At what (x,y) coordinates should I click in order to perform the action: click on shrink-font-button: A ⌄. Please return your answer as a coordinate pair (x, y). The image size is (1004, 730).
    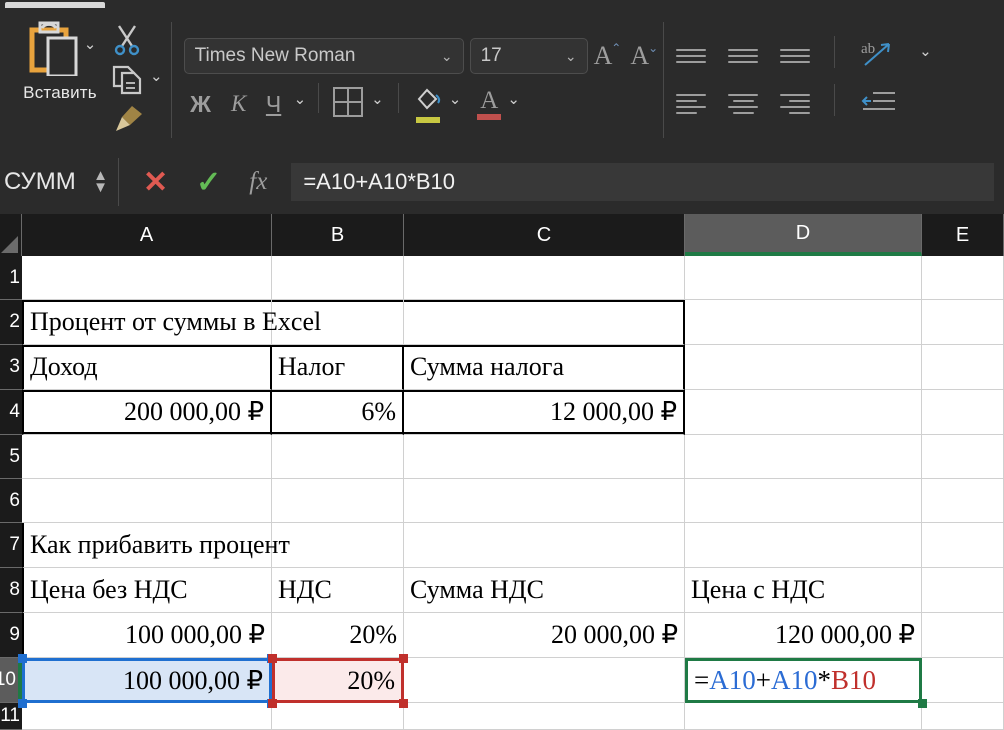
    Looking at the image, I should click on (644, 56).